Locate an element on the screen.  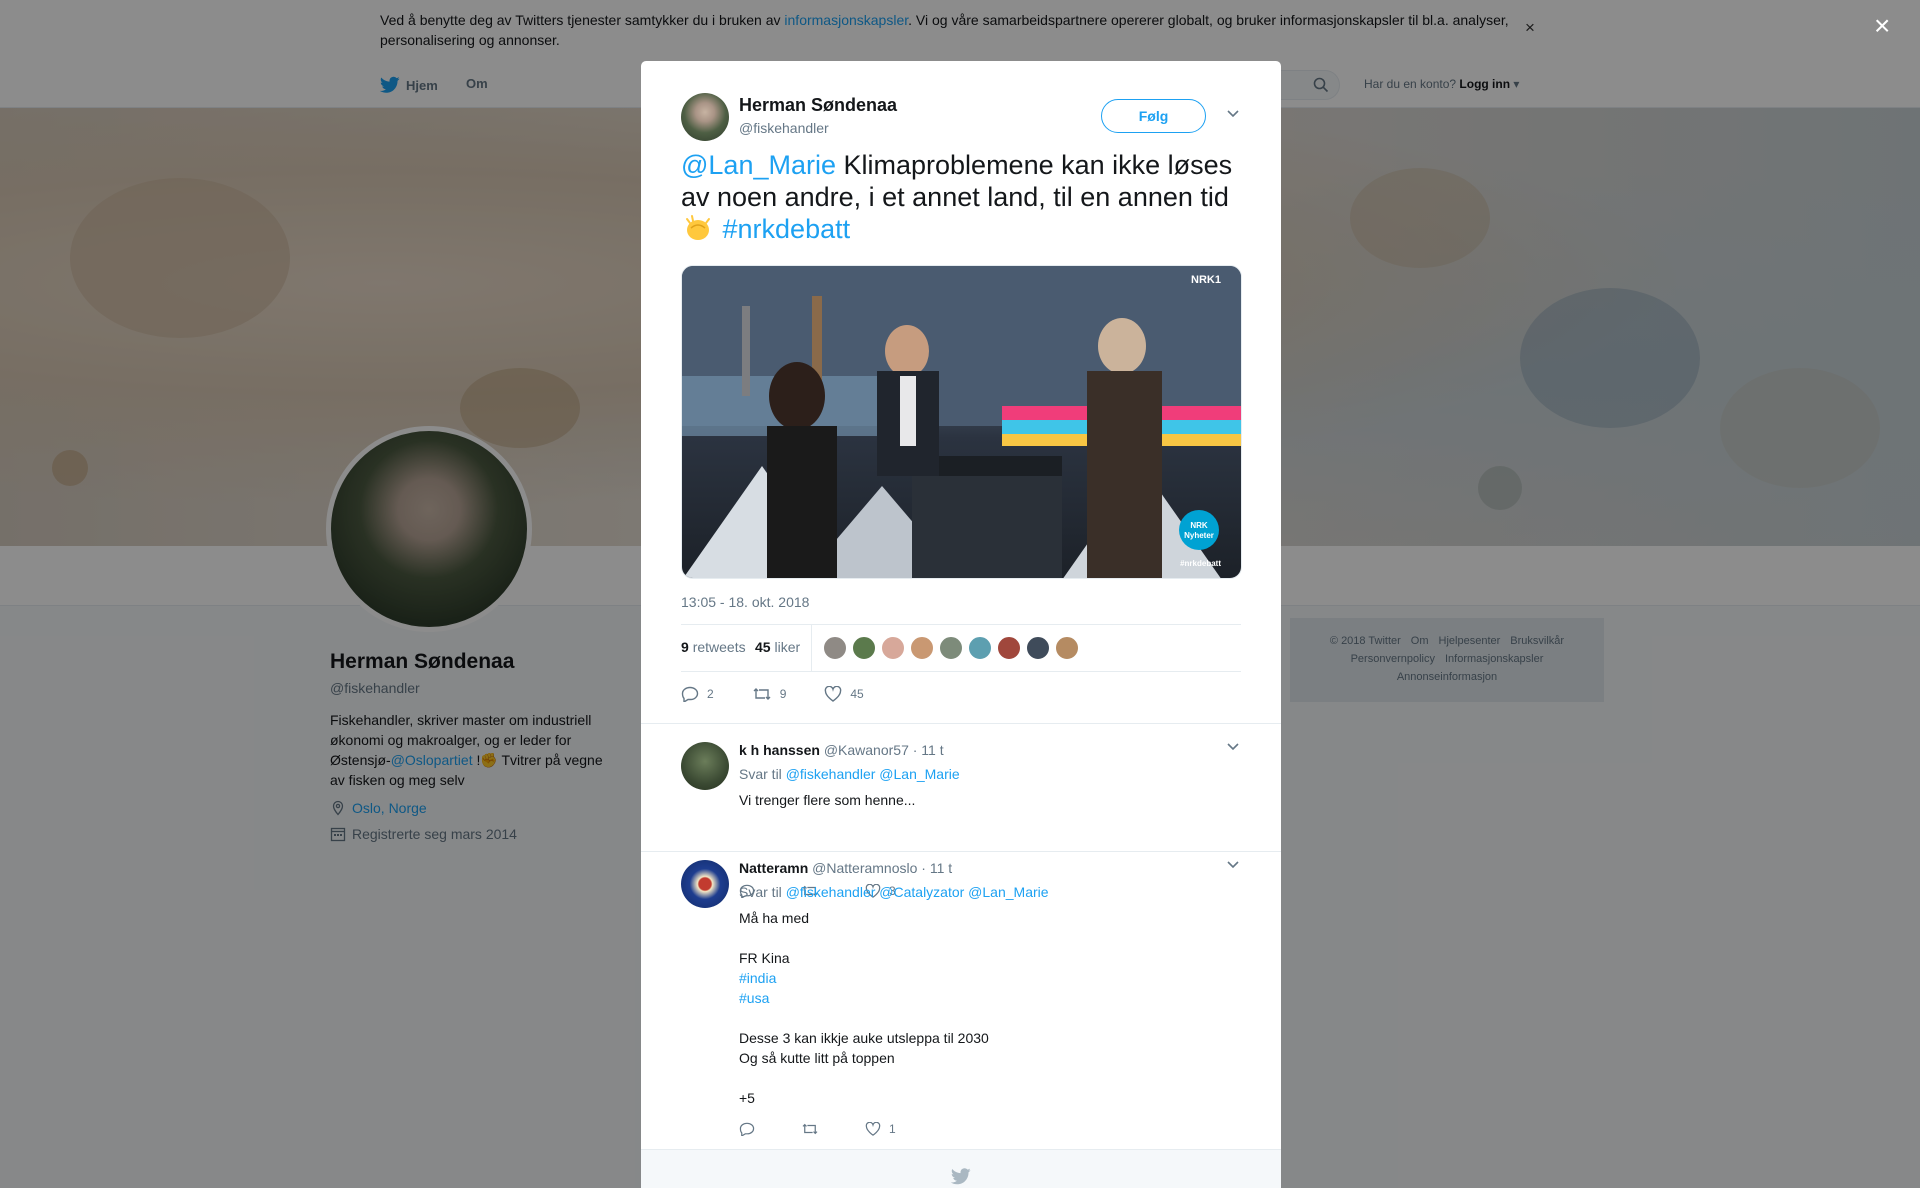
hashtag-link: #india is located at coordinates (757, 978).